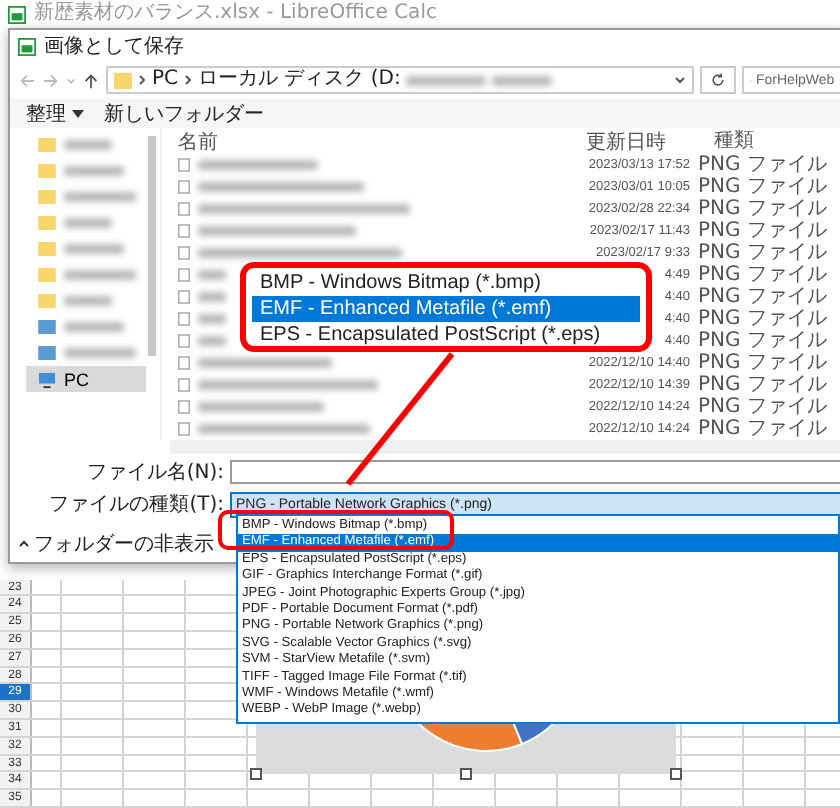 The image size is (840, 808). Describe the element at coordinates (55, 113) in the screenshot. I see `organize-menu: 整理` at that location.